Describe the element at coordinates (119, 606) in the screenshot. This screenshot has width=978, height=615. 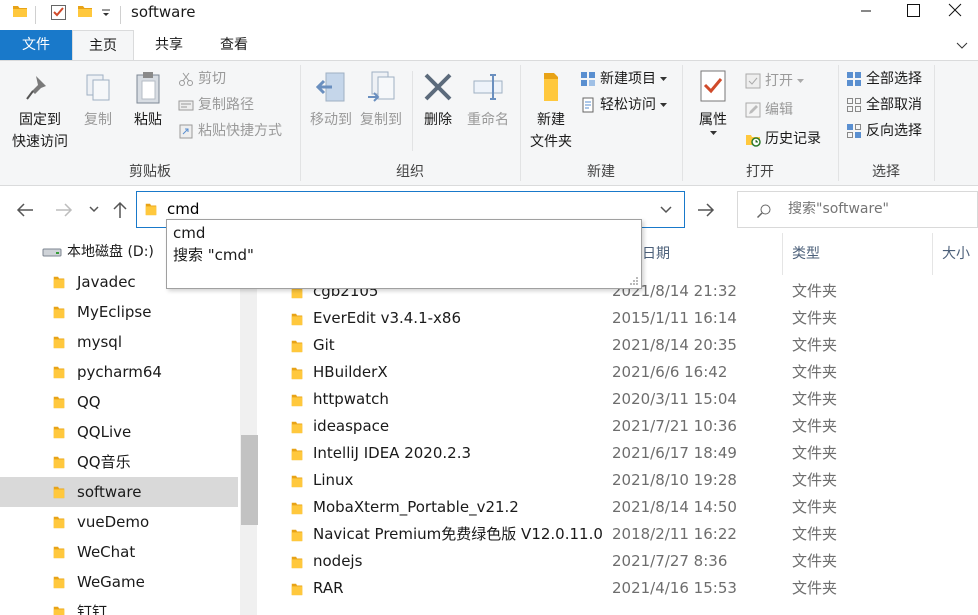
I see `tree-item-folder: 钉钉` at that location.